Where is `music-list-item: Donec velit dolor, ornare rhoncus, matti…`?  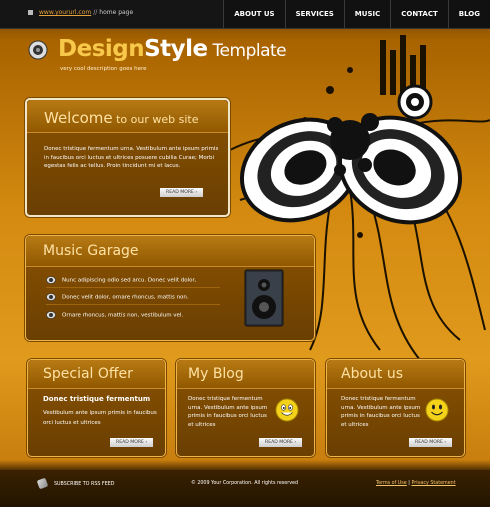
music-list-item: Donec velit dolor, ornare rhoncus, matti… is located at coordinates (117, 297).